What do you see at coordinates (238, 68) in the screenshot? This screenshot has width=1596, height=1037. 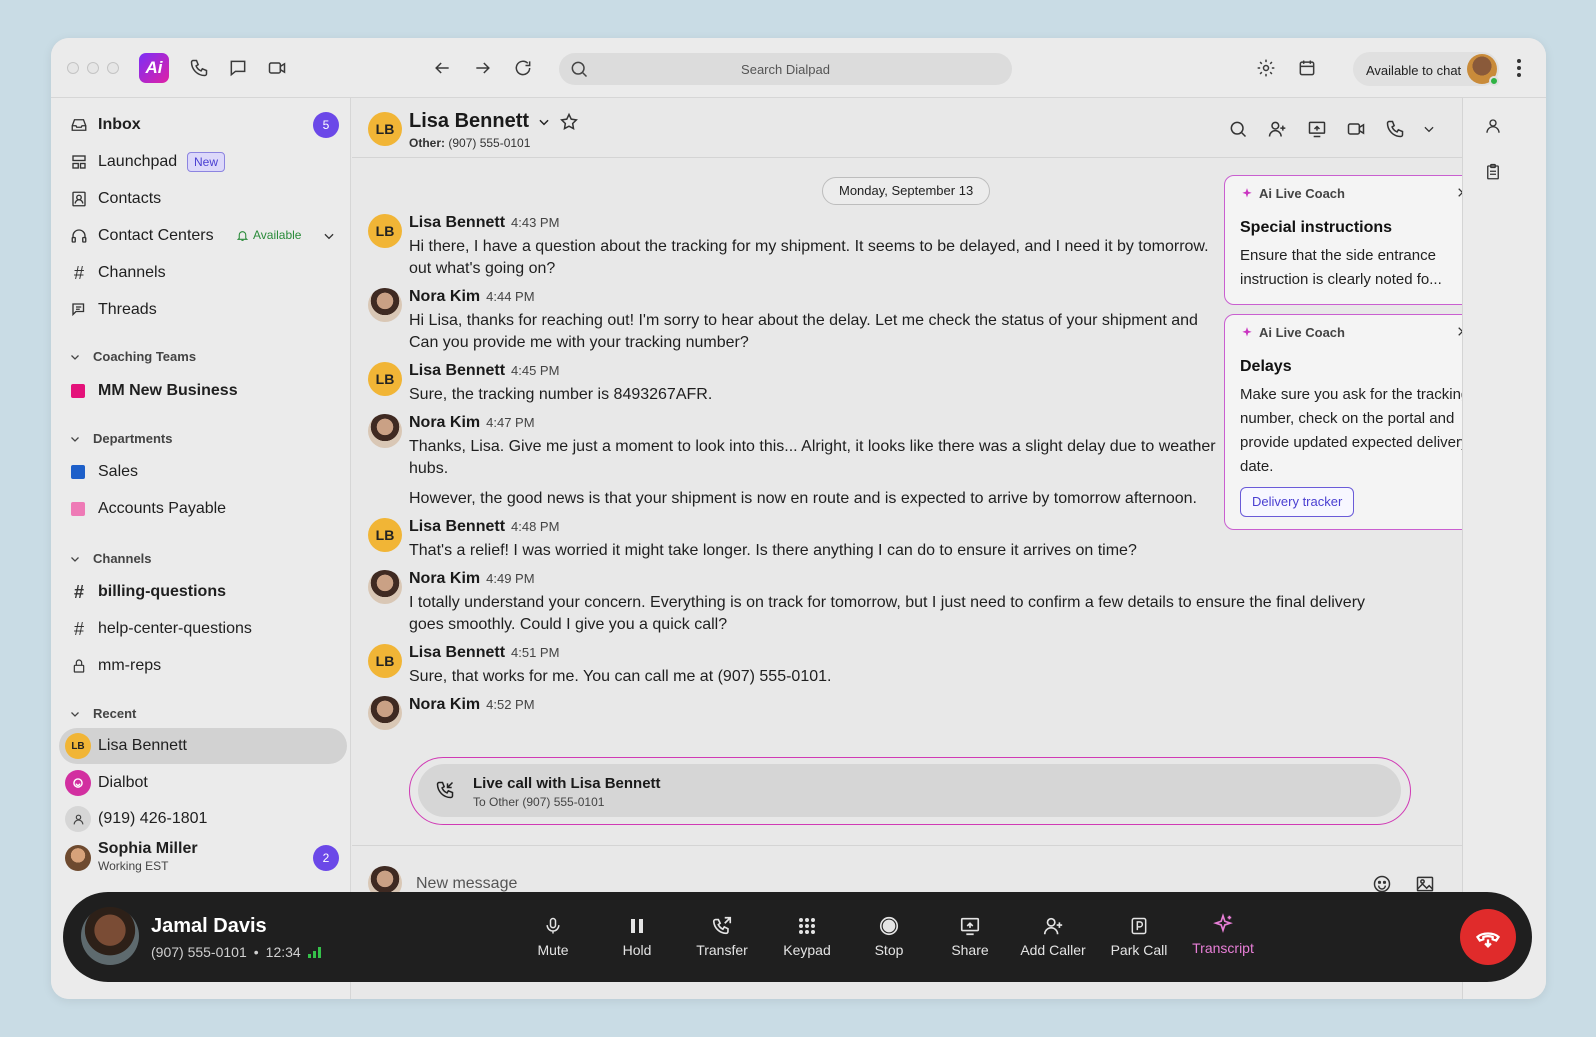 I see `chat-icon` at bounding box center [238, 68].